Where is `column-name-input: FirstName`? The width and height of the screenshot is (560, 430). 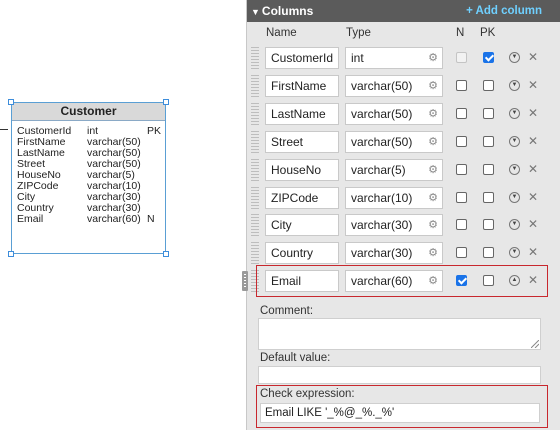 column-name-input: FirstName is located at coordinates (302, 85).